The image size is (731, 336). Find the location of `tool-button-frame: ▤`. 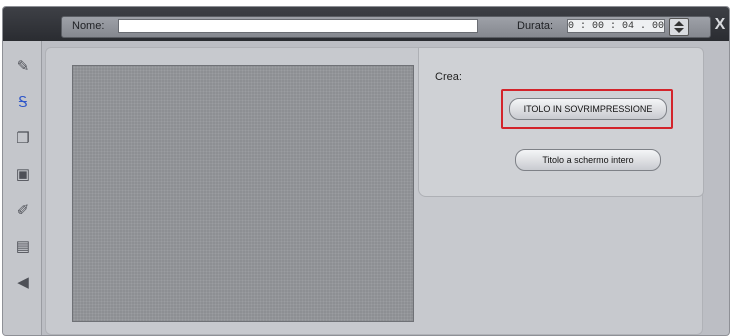

tool-button-frame: ▤ is located at coordinates (23, 246).